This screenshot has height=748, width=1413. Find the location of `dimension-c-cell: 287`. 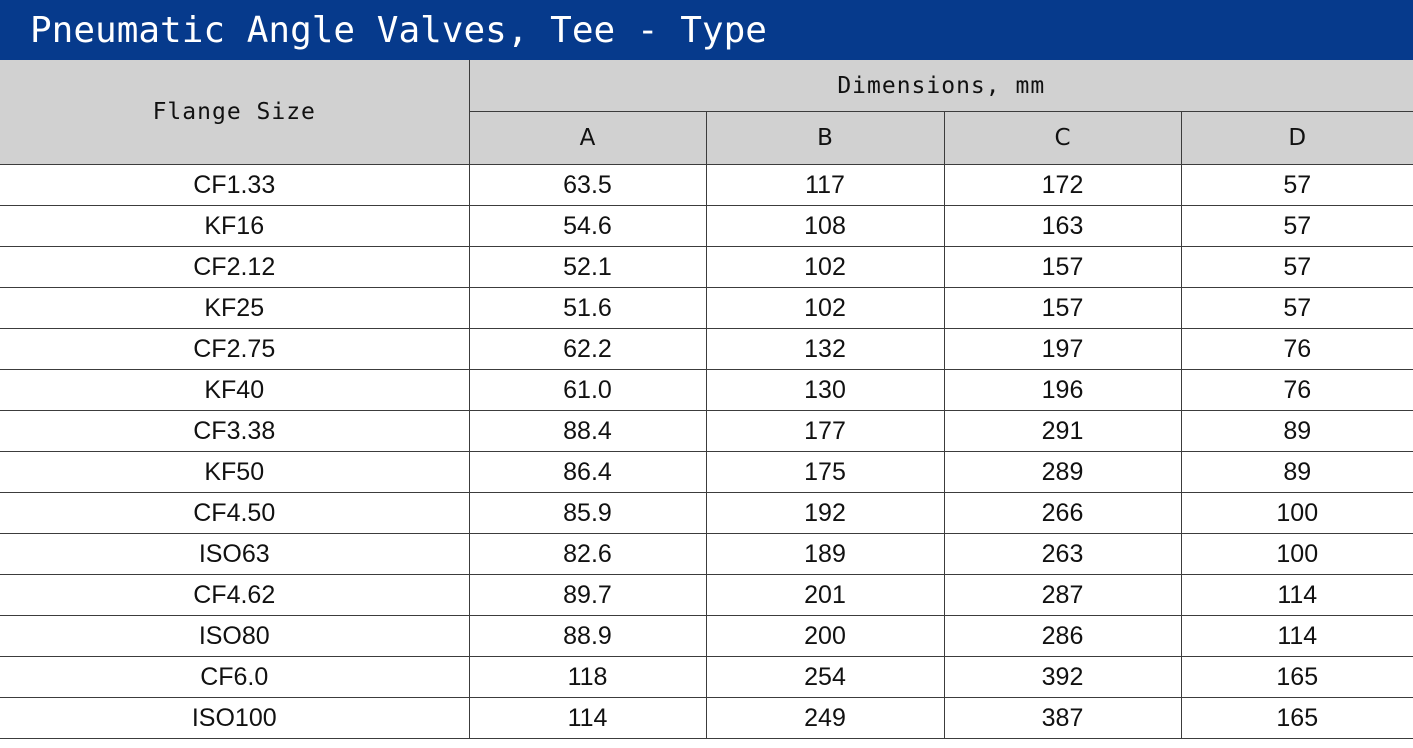

dimension-c-cell: 287 is located at coordinates (1062, 595).